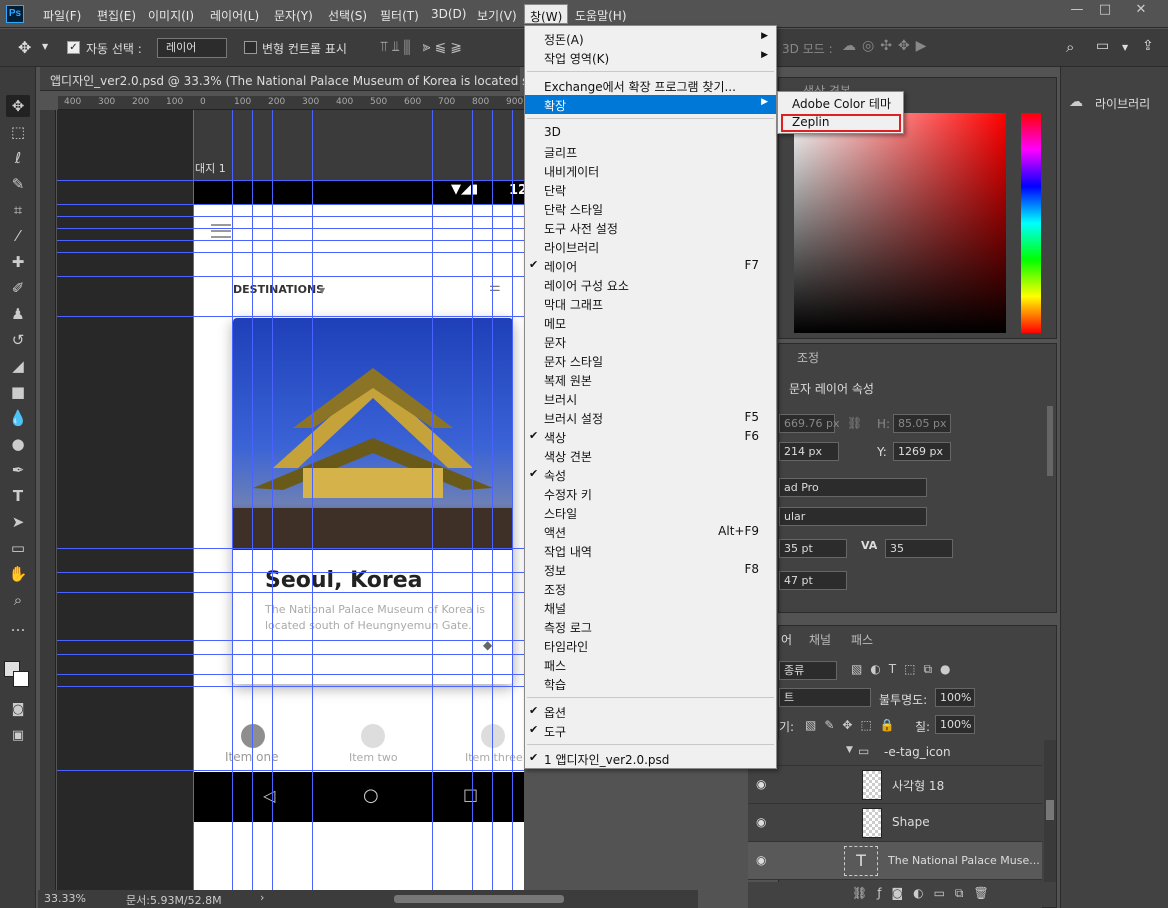 This screenshot has height=908, width=1168. I want to click on pen-tool-icon: ✒, so click(18, 470).